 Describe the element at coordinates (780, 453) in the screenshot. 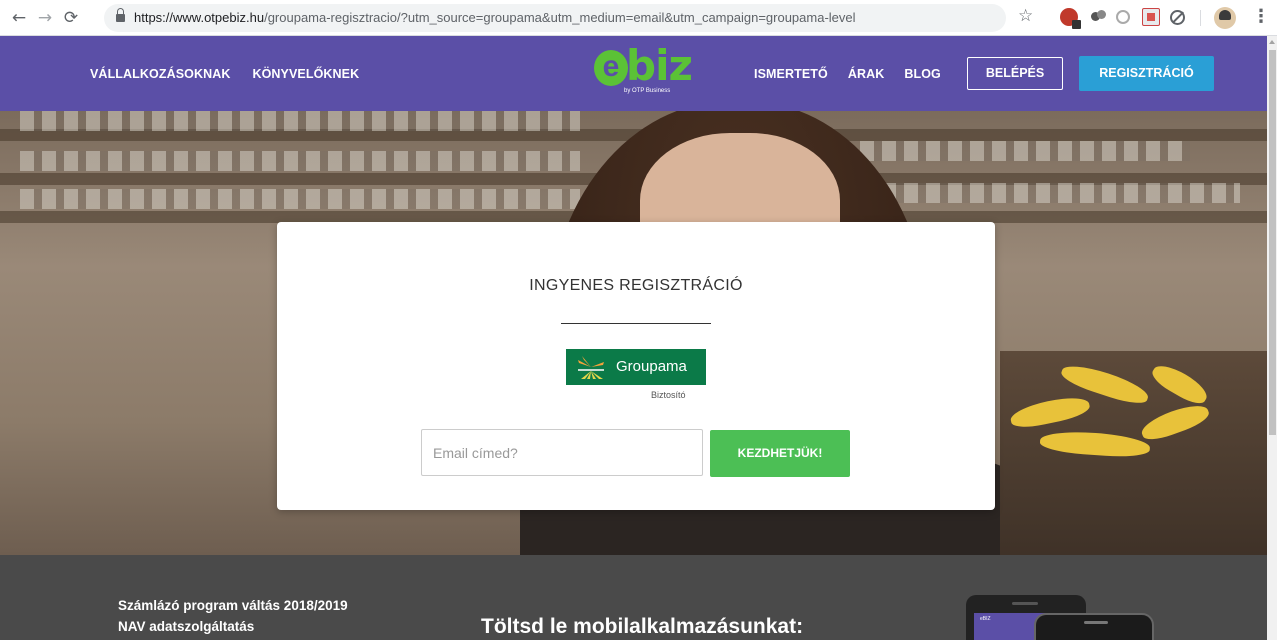

I see `start-button: KEZDHETJÜK!` at that location.